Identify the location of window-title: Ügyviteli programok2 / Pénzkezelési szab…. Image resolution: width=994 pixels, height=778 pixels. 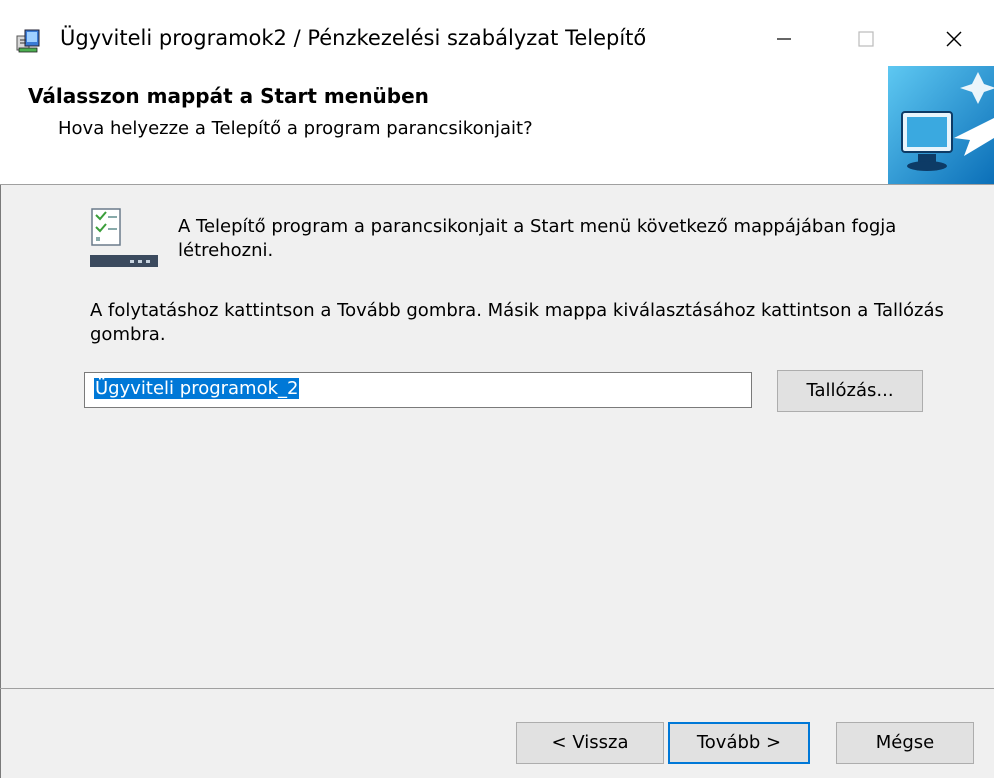
(353, 38).